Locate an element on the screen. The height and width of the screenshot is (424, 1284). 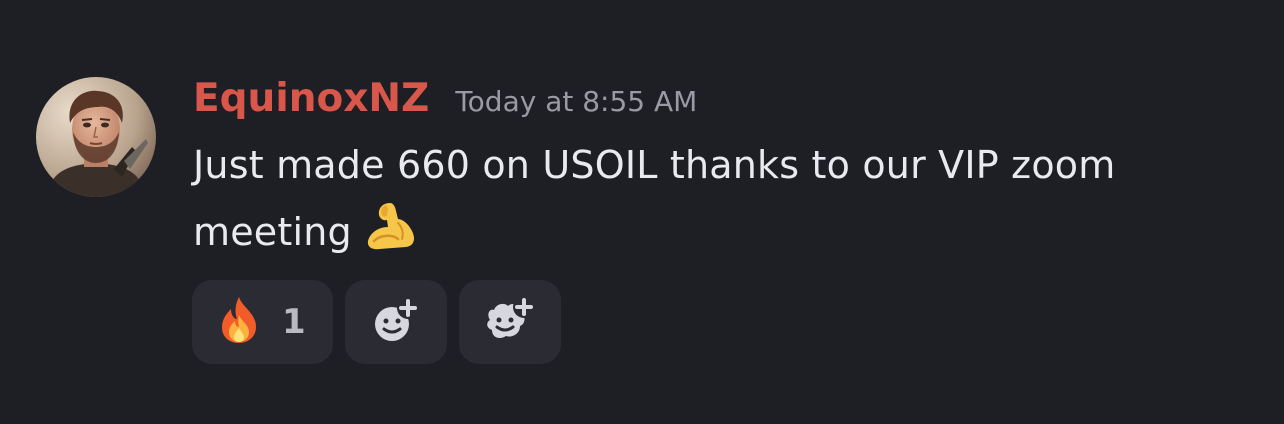
avatar is located at coordinates (96, 137).